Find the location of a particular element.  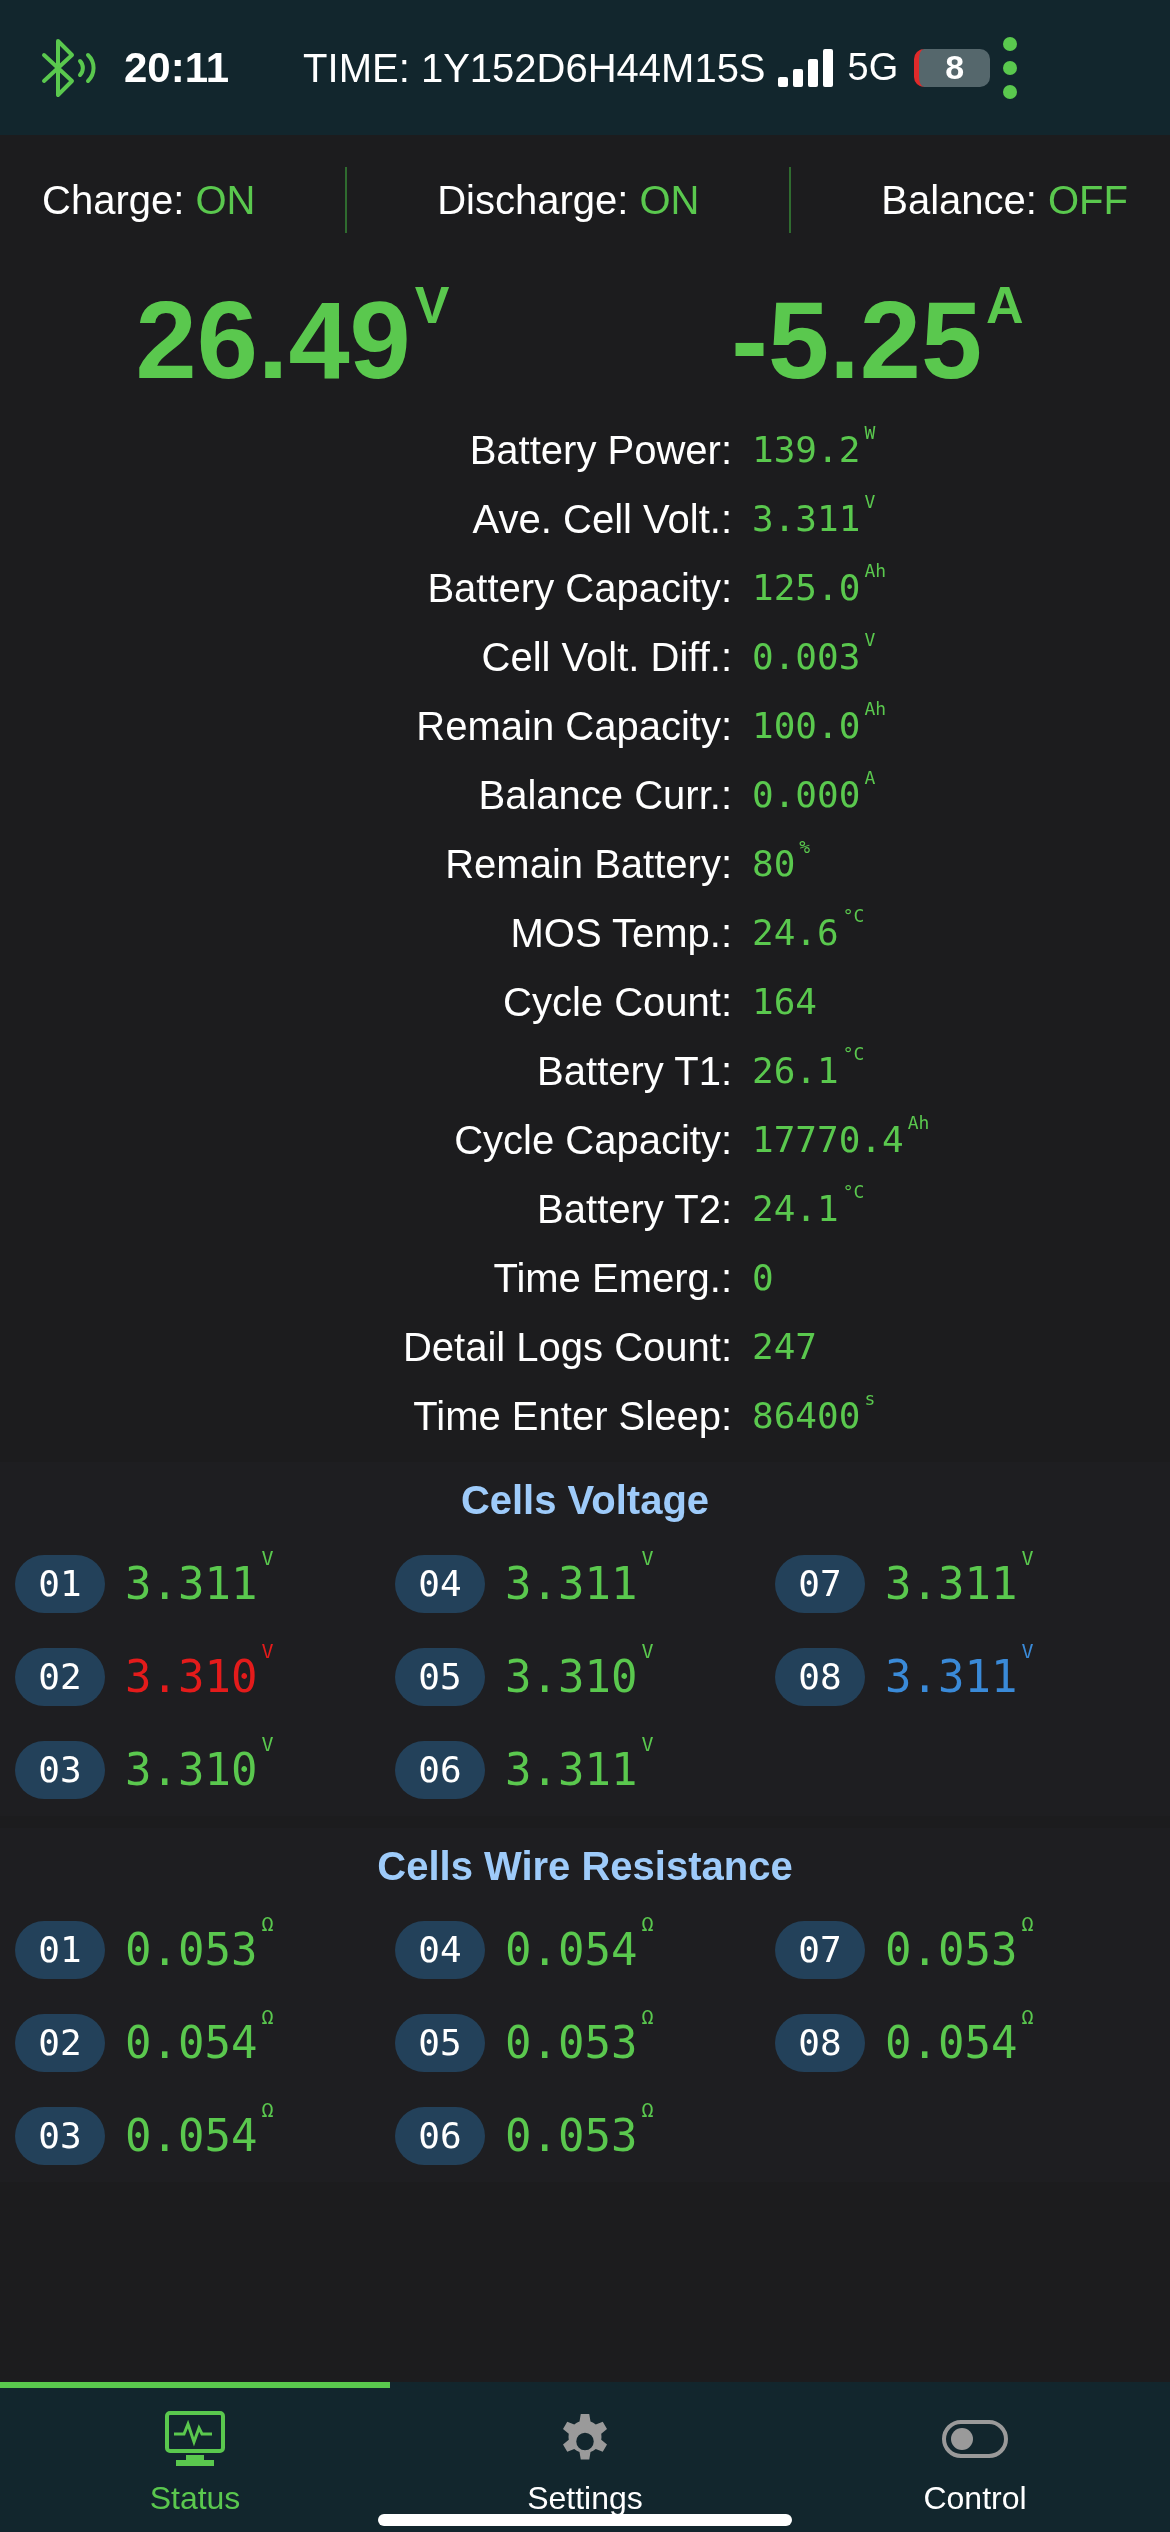

stat-label: Remain Capacity: is located at coordinates (573, 726).